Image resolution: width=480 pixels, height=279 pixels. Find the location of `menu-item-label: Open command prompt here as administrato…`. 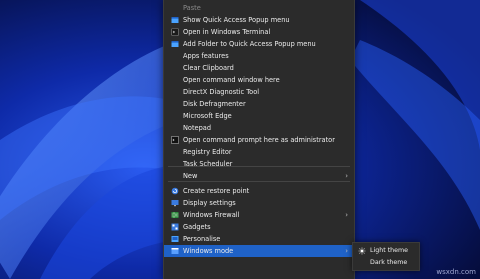

menu-item-label: Open command prompt here as administrato… is located at coordinates (259, 140).